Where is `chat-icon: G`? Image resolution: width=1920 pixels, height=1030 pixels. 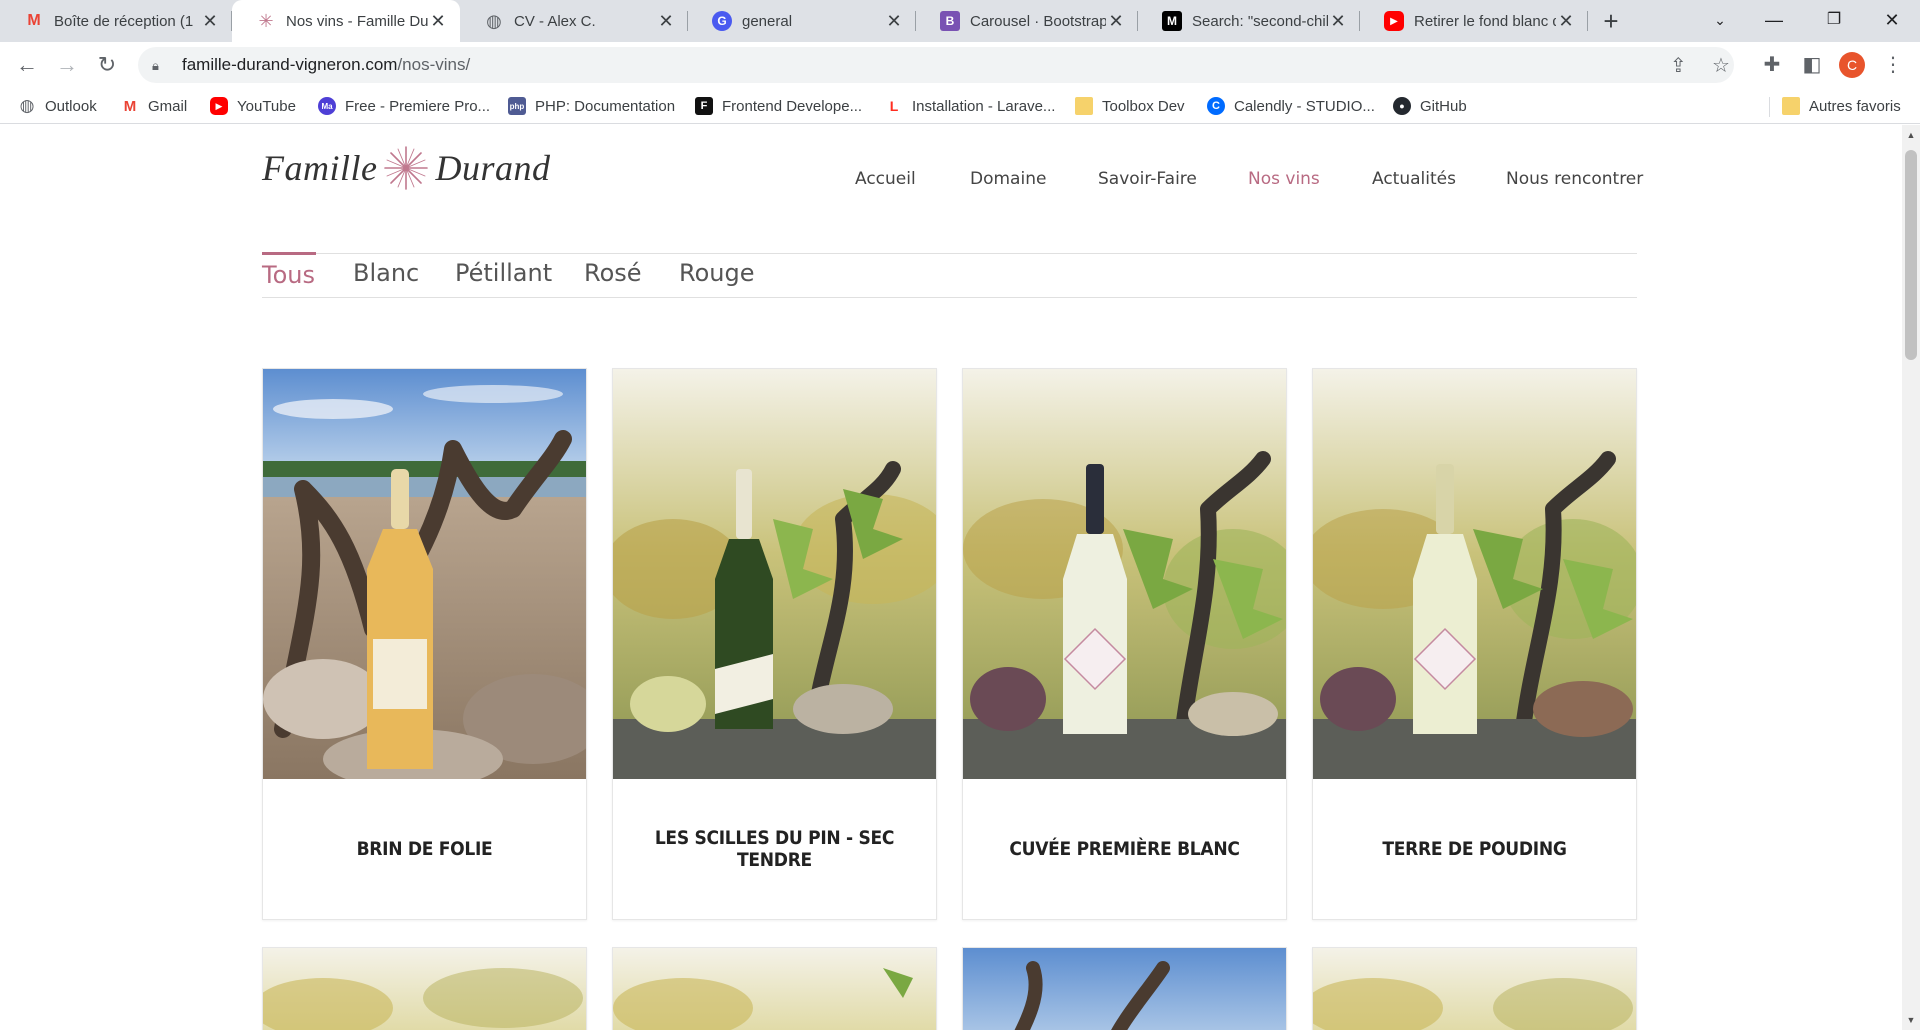
chat-icon: G is located at coordinates (722, 21).